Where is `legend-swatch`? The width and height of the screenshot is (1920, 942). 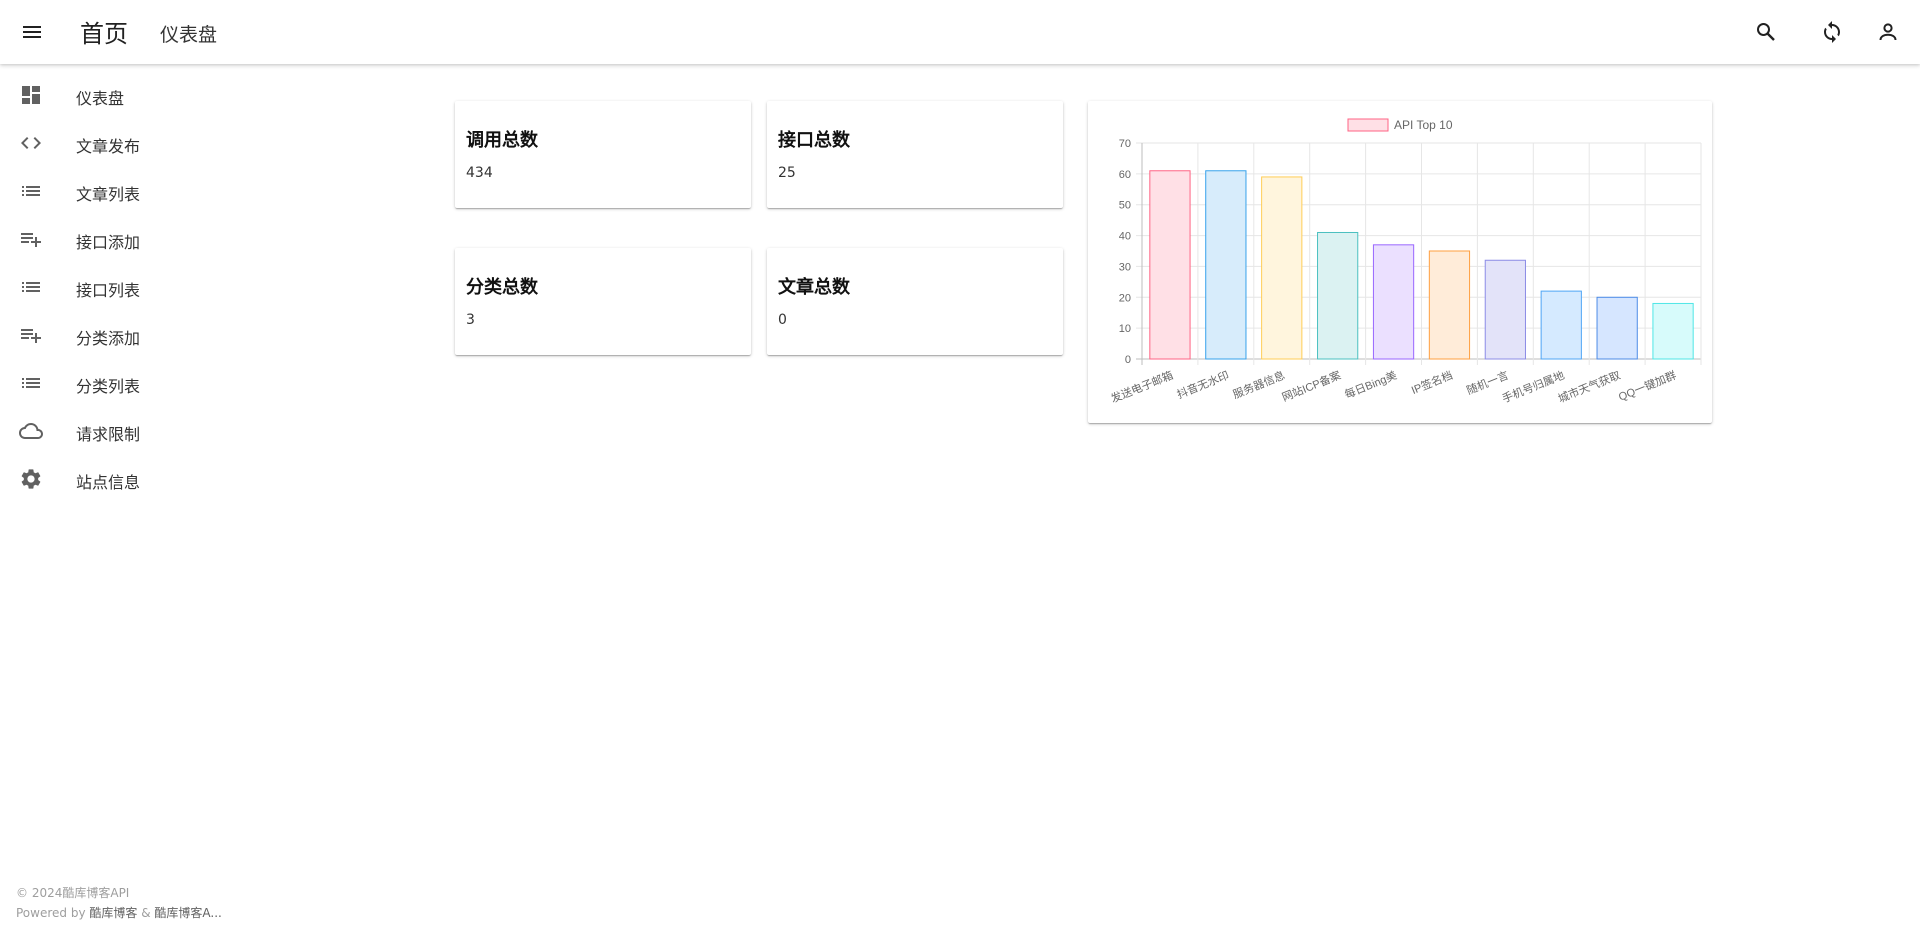 legend-swatch is located at coordinates (1368, 125).